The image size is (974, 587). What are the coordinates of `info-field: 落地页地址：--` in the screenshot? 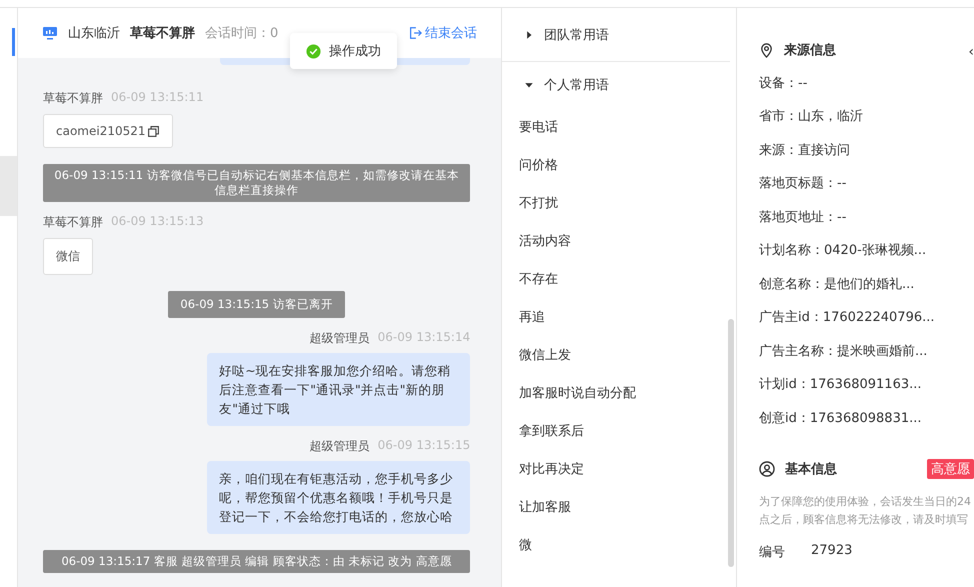 It's located at (866, 217).